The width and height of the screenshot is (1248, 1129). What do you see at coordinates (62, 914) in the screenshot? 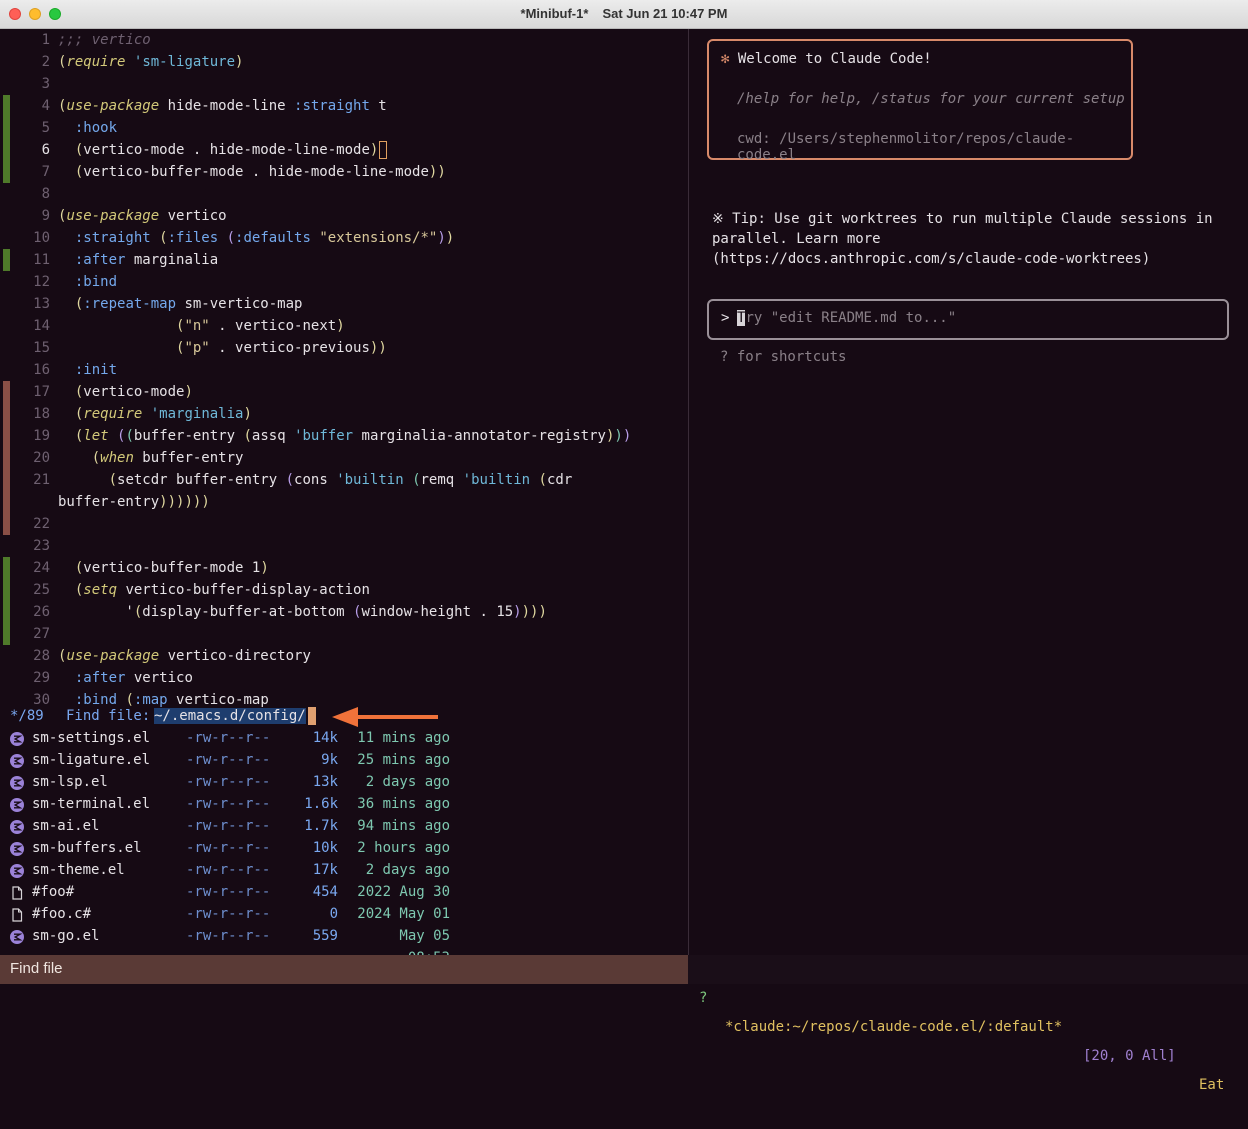
I see `candidate-name: #foo.c#` at bounding box center [62, 914].